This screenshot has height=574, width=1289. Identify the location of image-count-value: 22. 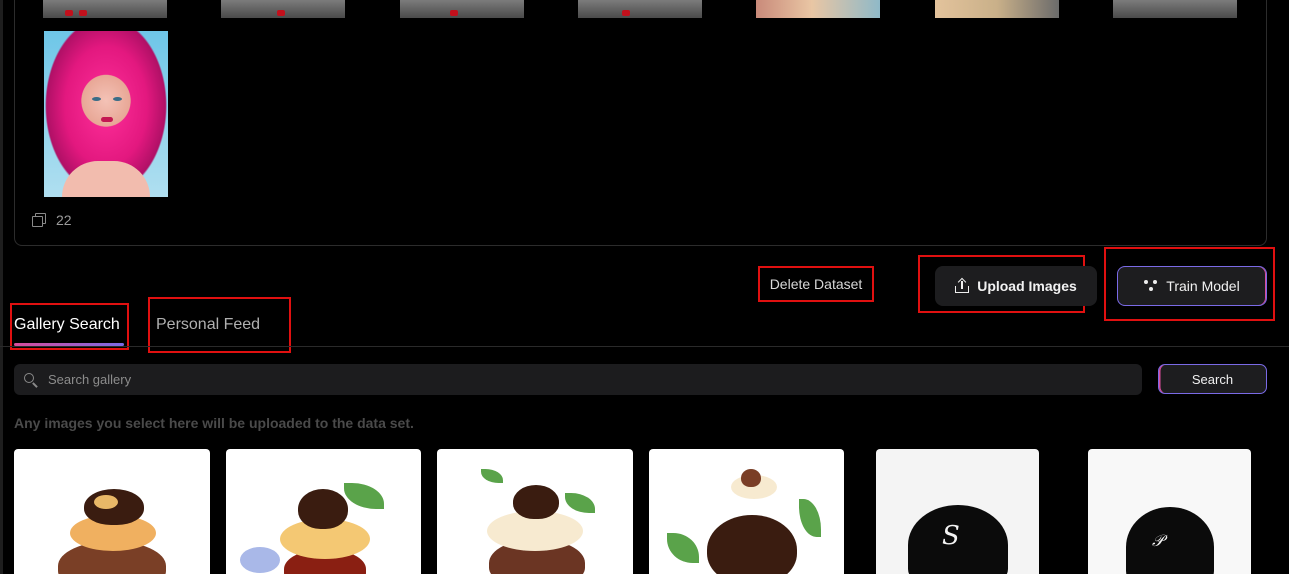
(64, 220).